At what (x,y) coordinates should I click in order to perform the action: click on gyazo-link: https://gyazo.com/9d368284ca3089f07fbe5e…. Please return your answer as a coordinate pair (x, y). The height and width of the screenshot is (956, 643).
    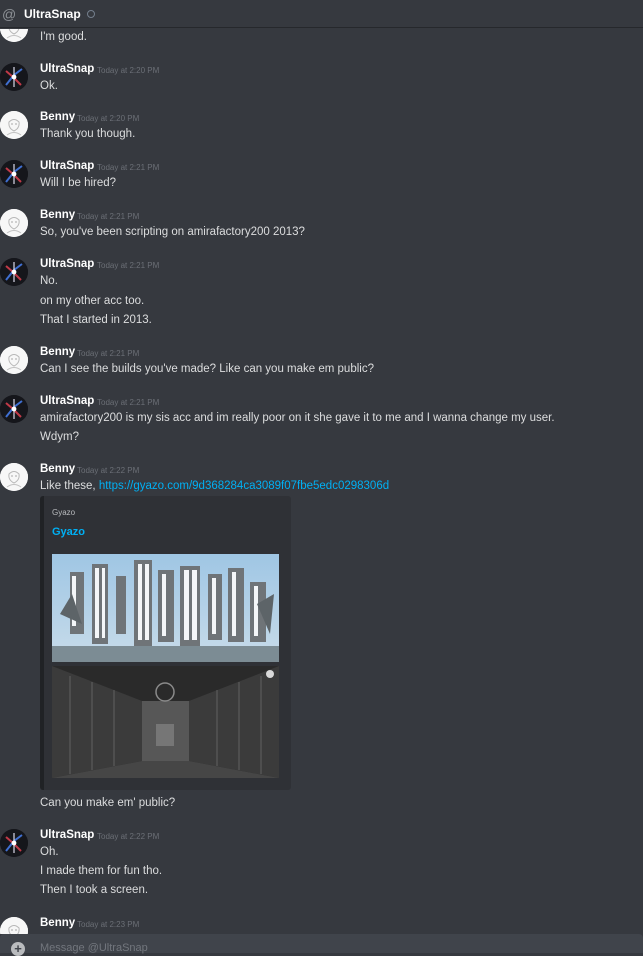
    Looking at the image, I should click on (244, 486).